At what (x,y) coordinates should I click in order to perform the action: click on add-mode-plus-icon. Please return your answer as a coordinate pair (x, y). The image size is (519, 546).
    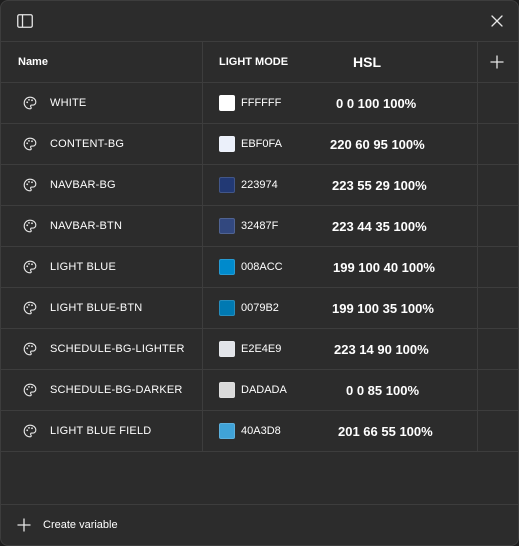
    Looking at the image, I should click on (497, 62).